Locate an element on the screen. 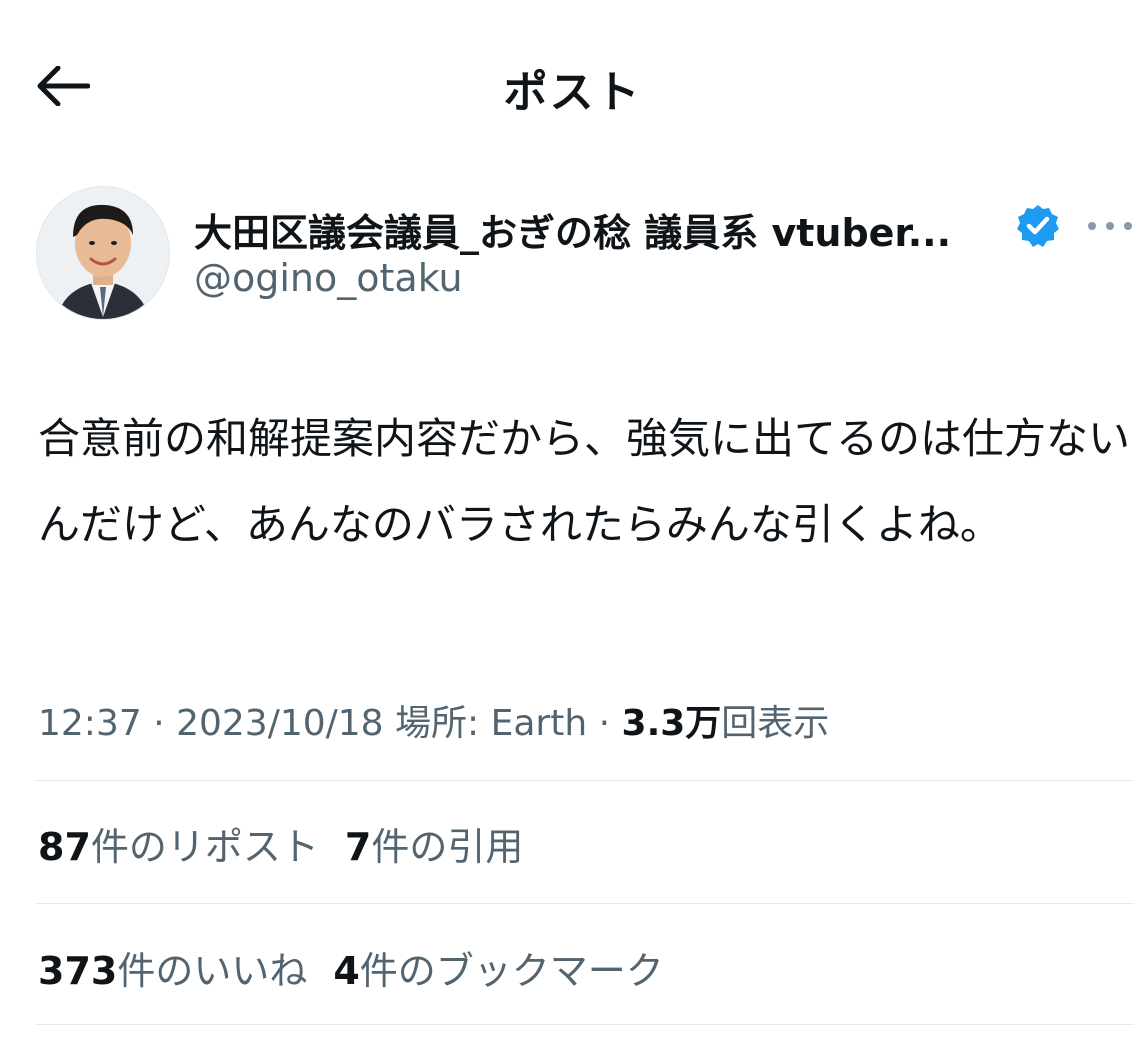 The image size is (1145, 1038). quotes-stat: 7件の引用 is located at coordinates (434, 843).